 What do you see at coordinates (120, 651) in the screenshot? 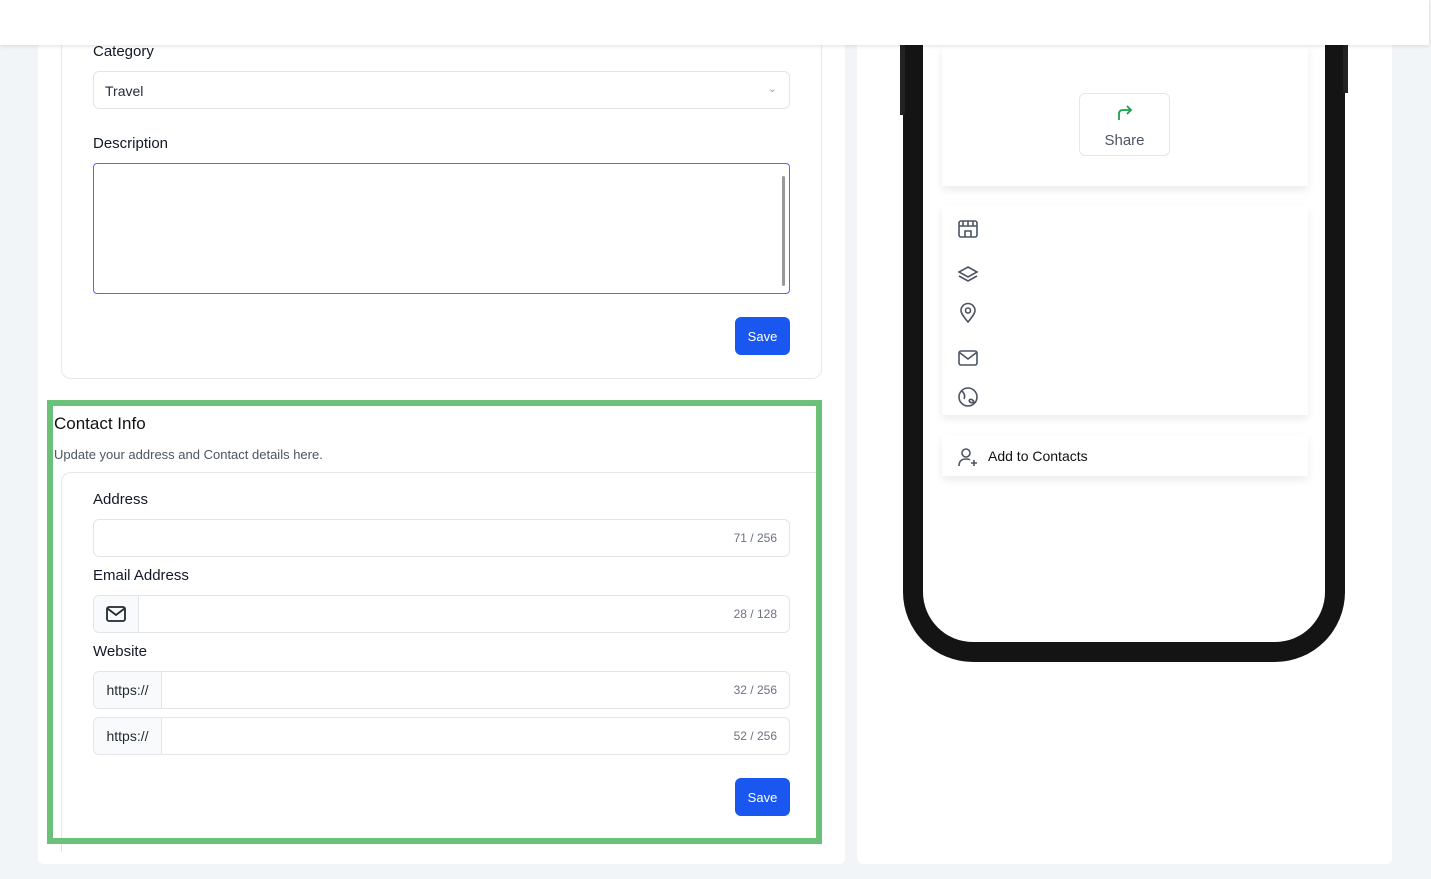
I see `website-label: Website` at bounding box center [120, 651].